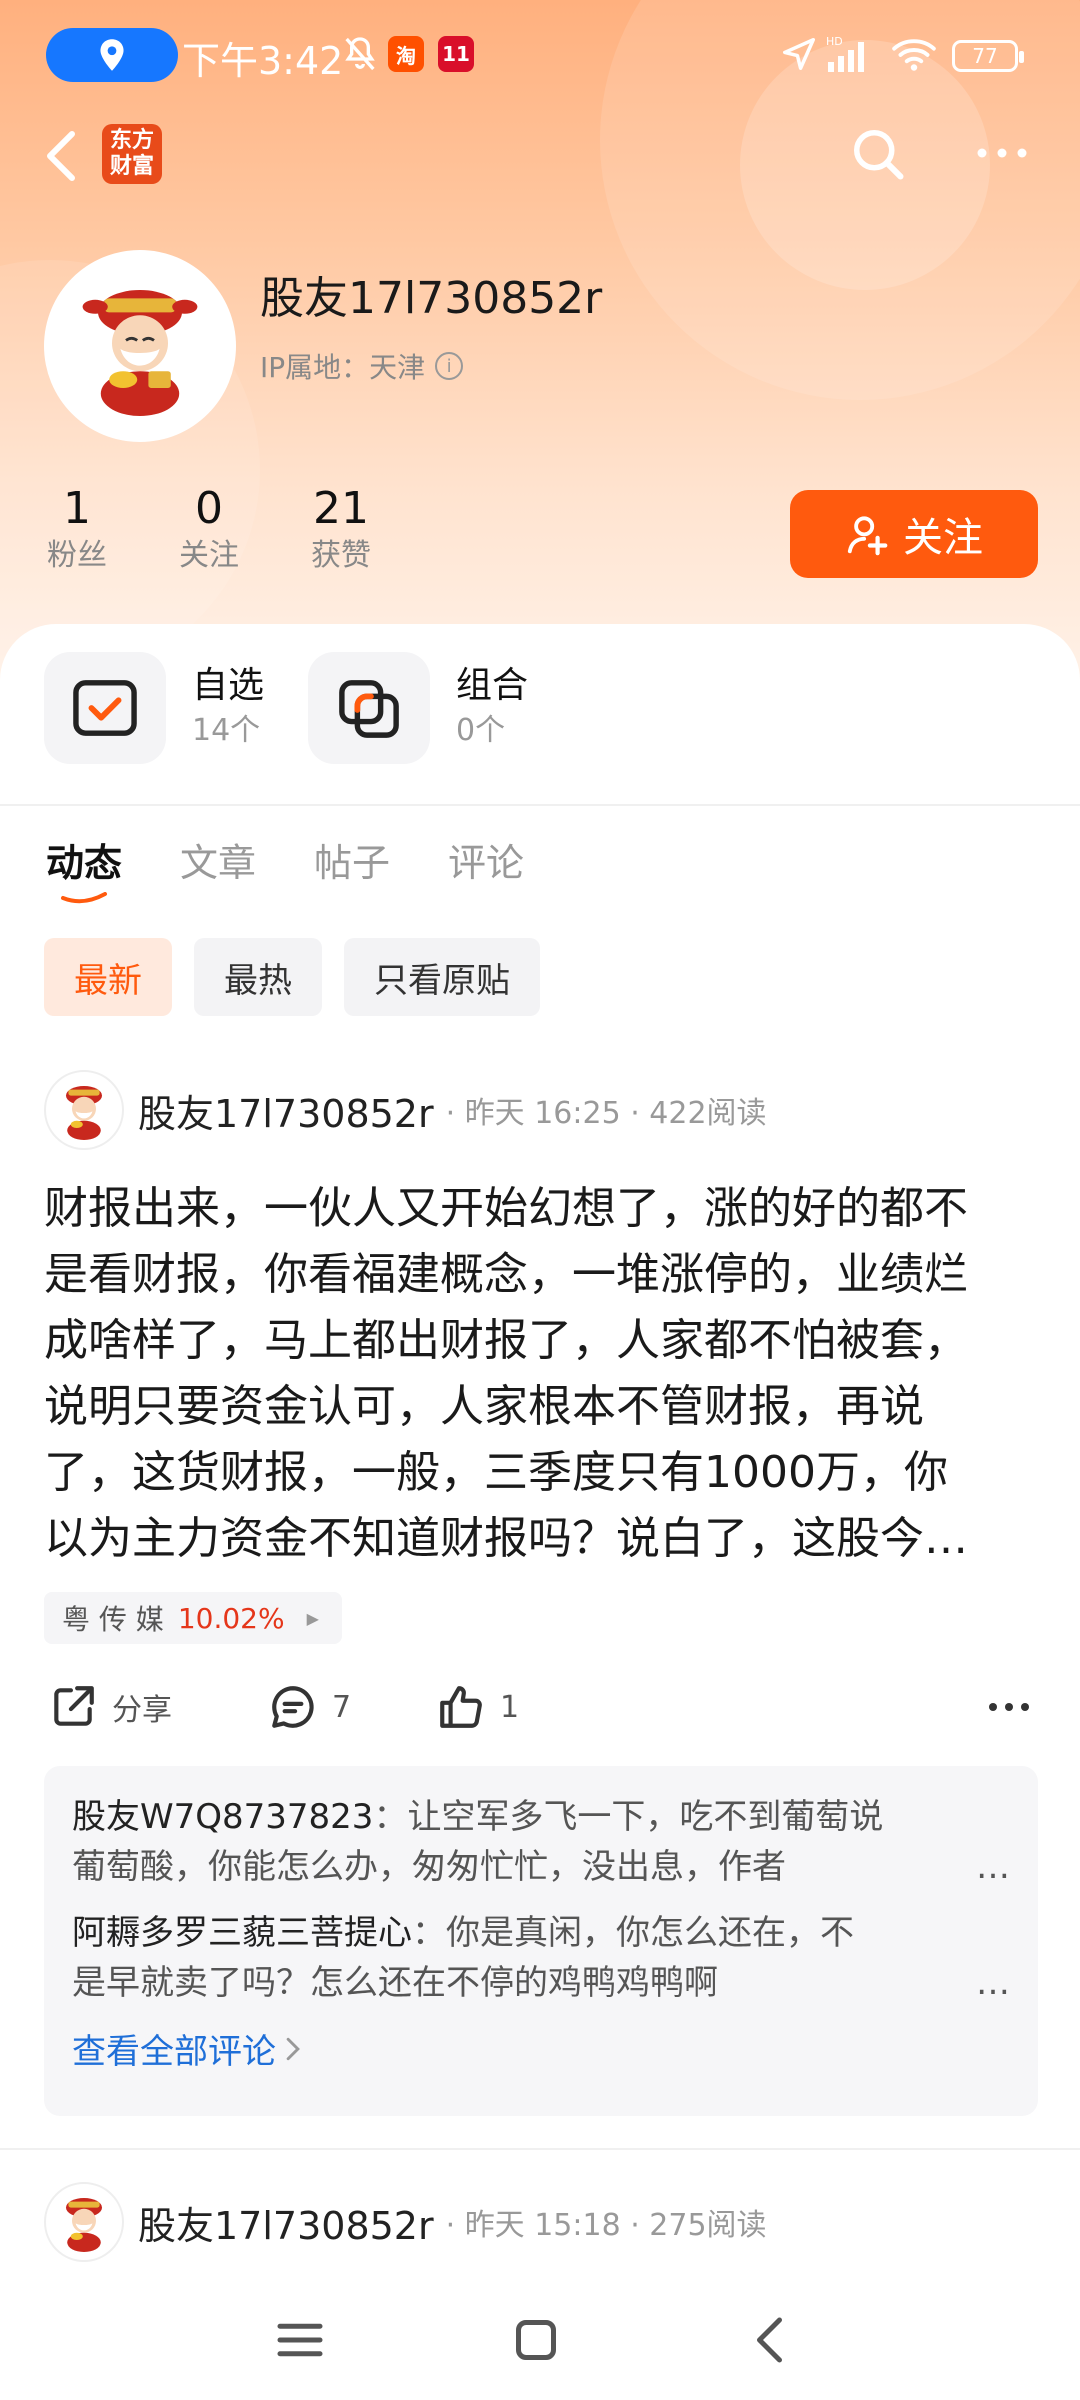 This screenshot has height=2400, width=1080. Describe the element at coordinates (540, 2149) in the screenshot. I see `post-divider` at that location.